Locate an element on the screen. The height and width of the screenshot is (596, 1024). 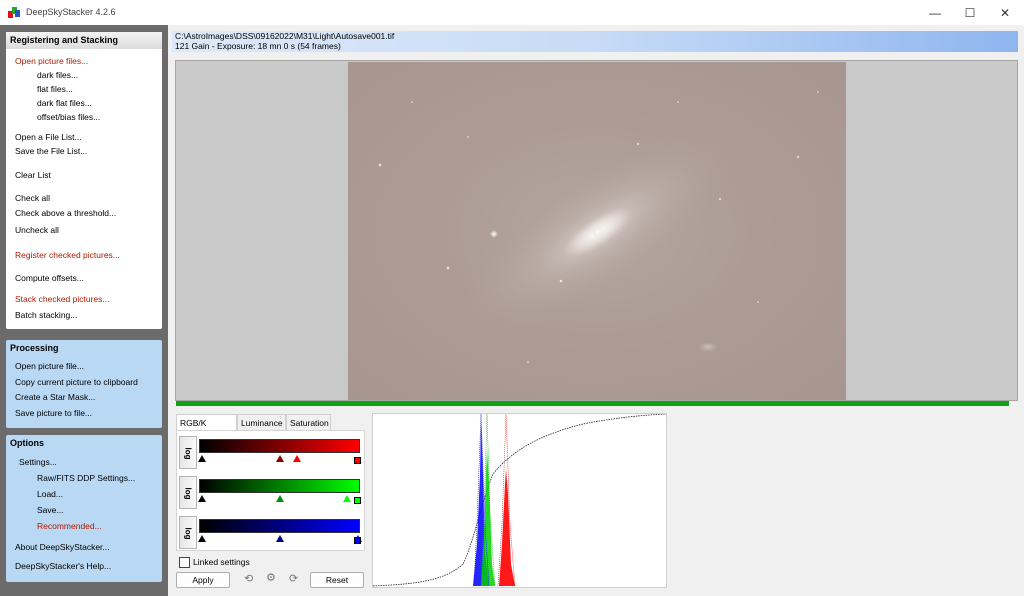
red-level-row: log is located at coordinates (271, 451).